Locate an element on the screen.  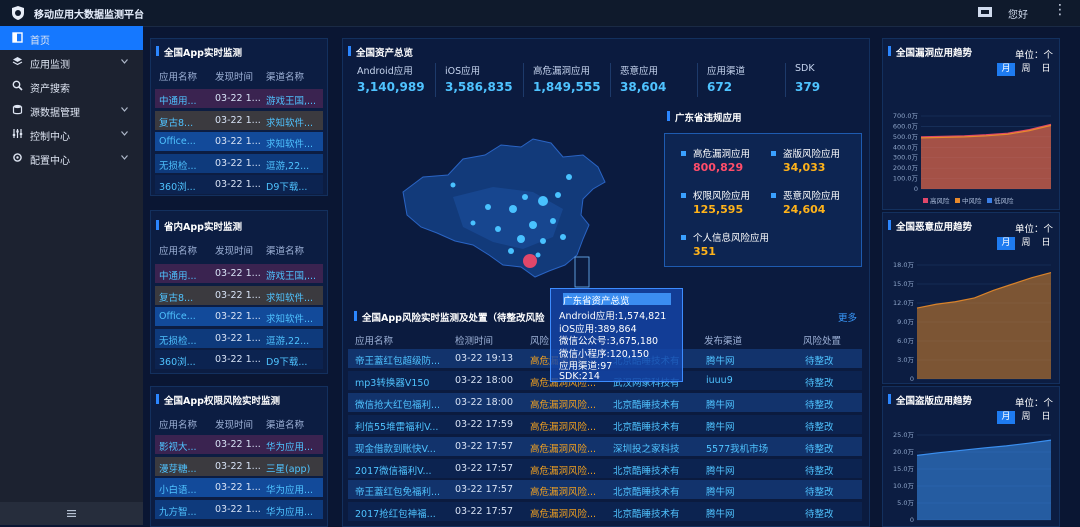
time-cell: 03-22 17:59 is located at coordinates (484, 424).